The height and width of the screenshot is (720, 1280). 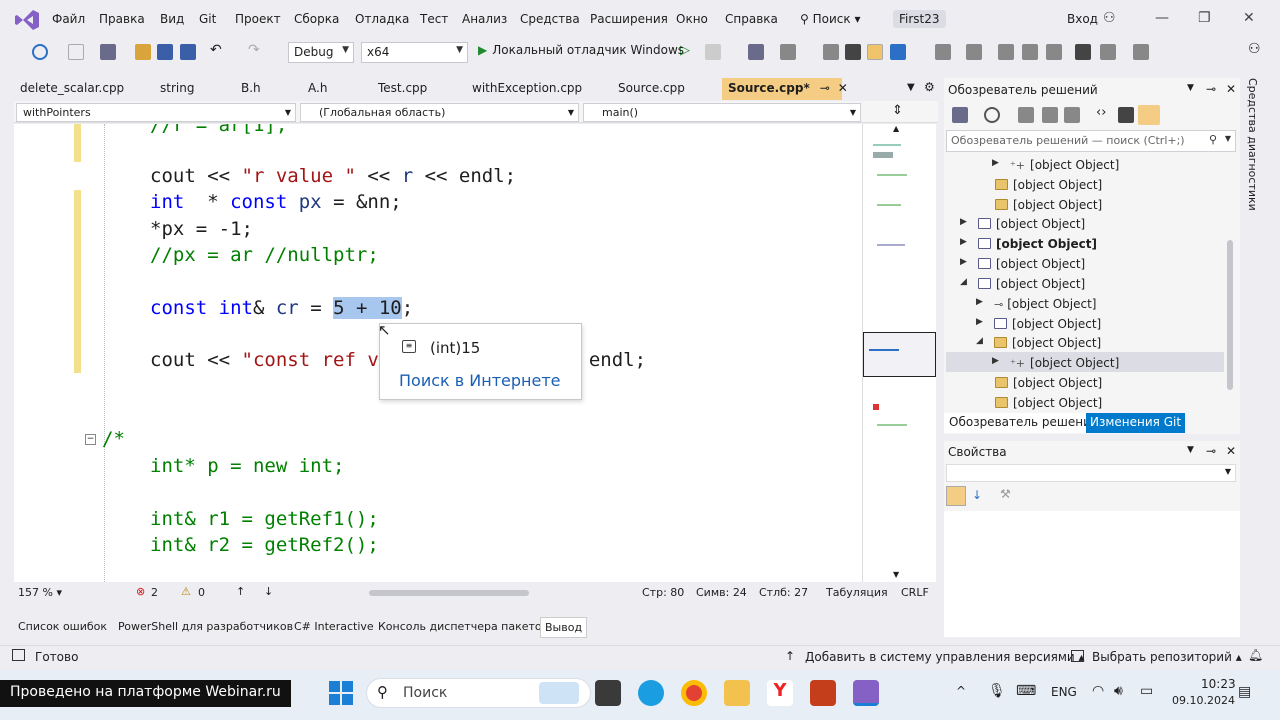 What do you see at coordinates (550, 19) in the screenshot?
I see `menu-tools: Средства` at bounding box center [550, 19].